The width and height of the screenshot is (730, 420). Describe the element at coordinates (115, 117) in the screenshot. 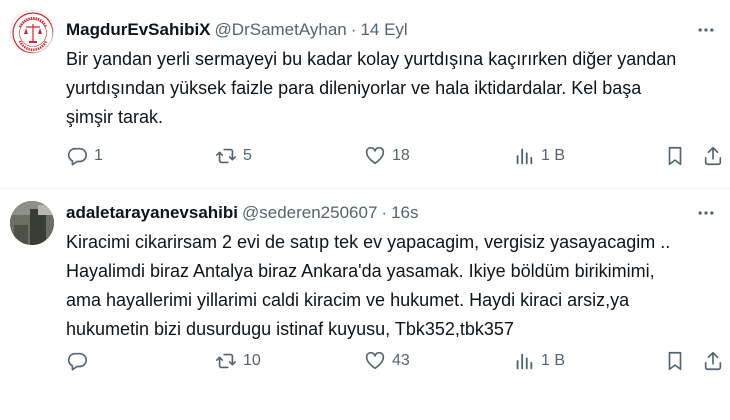

I see `tweet-text-line: şimşir tarak.` at that location.